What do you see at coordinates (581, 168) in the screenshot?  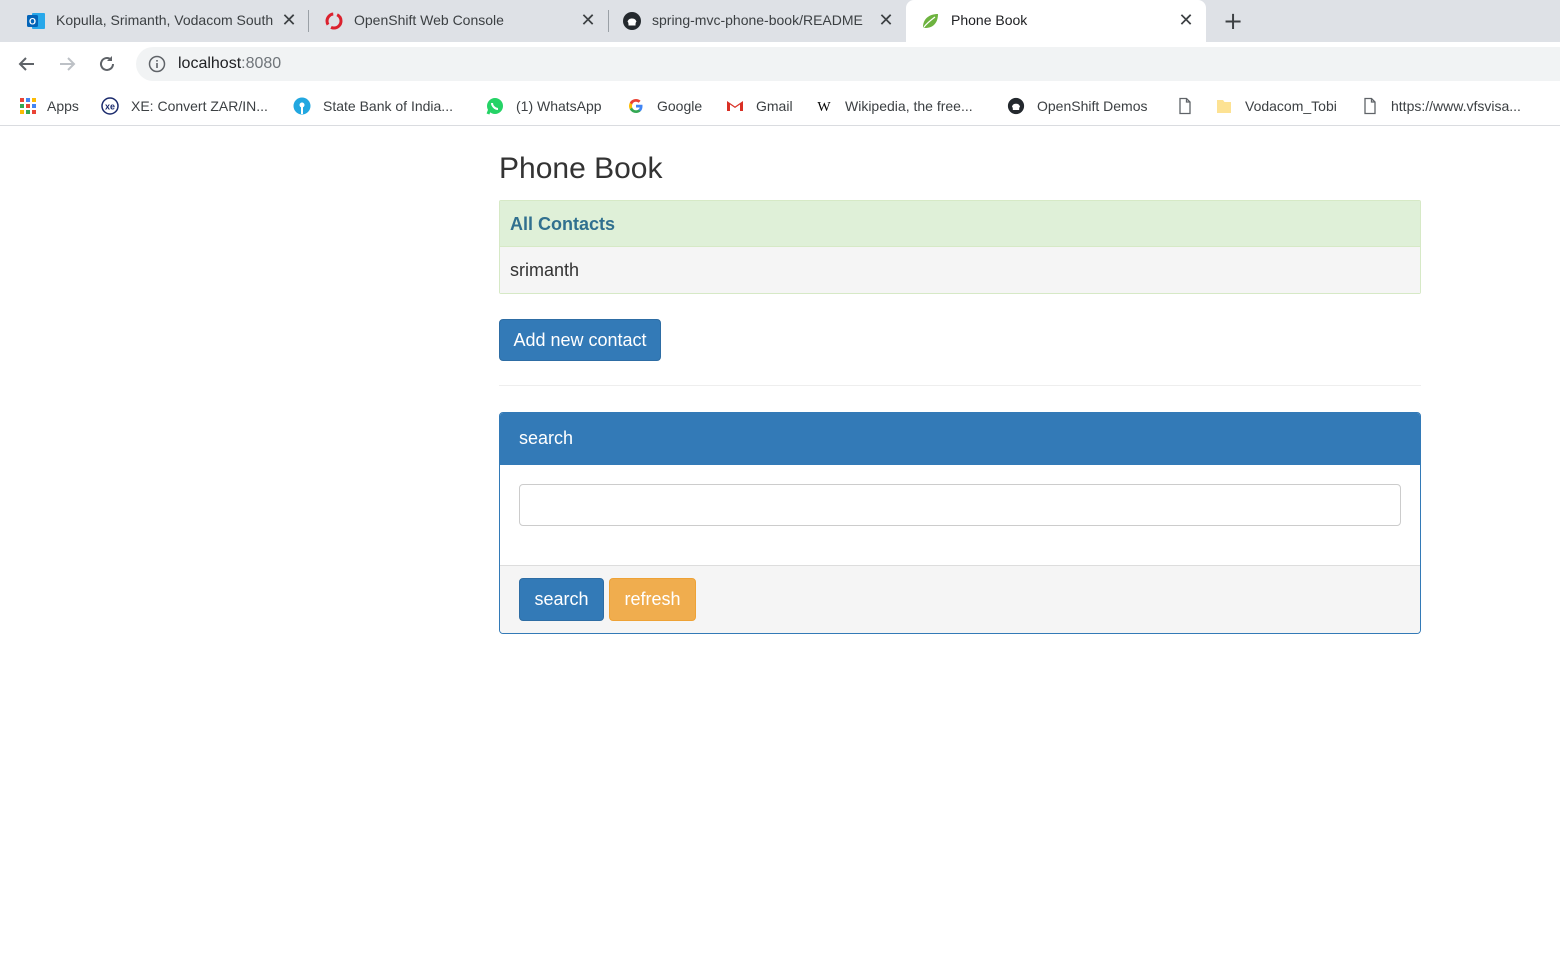 I see `page-title: Phone Book` at bounding box center [581, 168].